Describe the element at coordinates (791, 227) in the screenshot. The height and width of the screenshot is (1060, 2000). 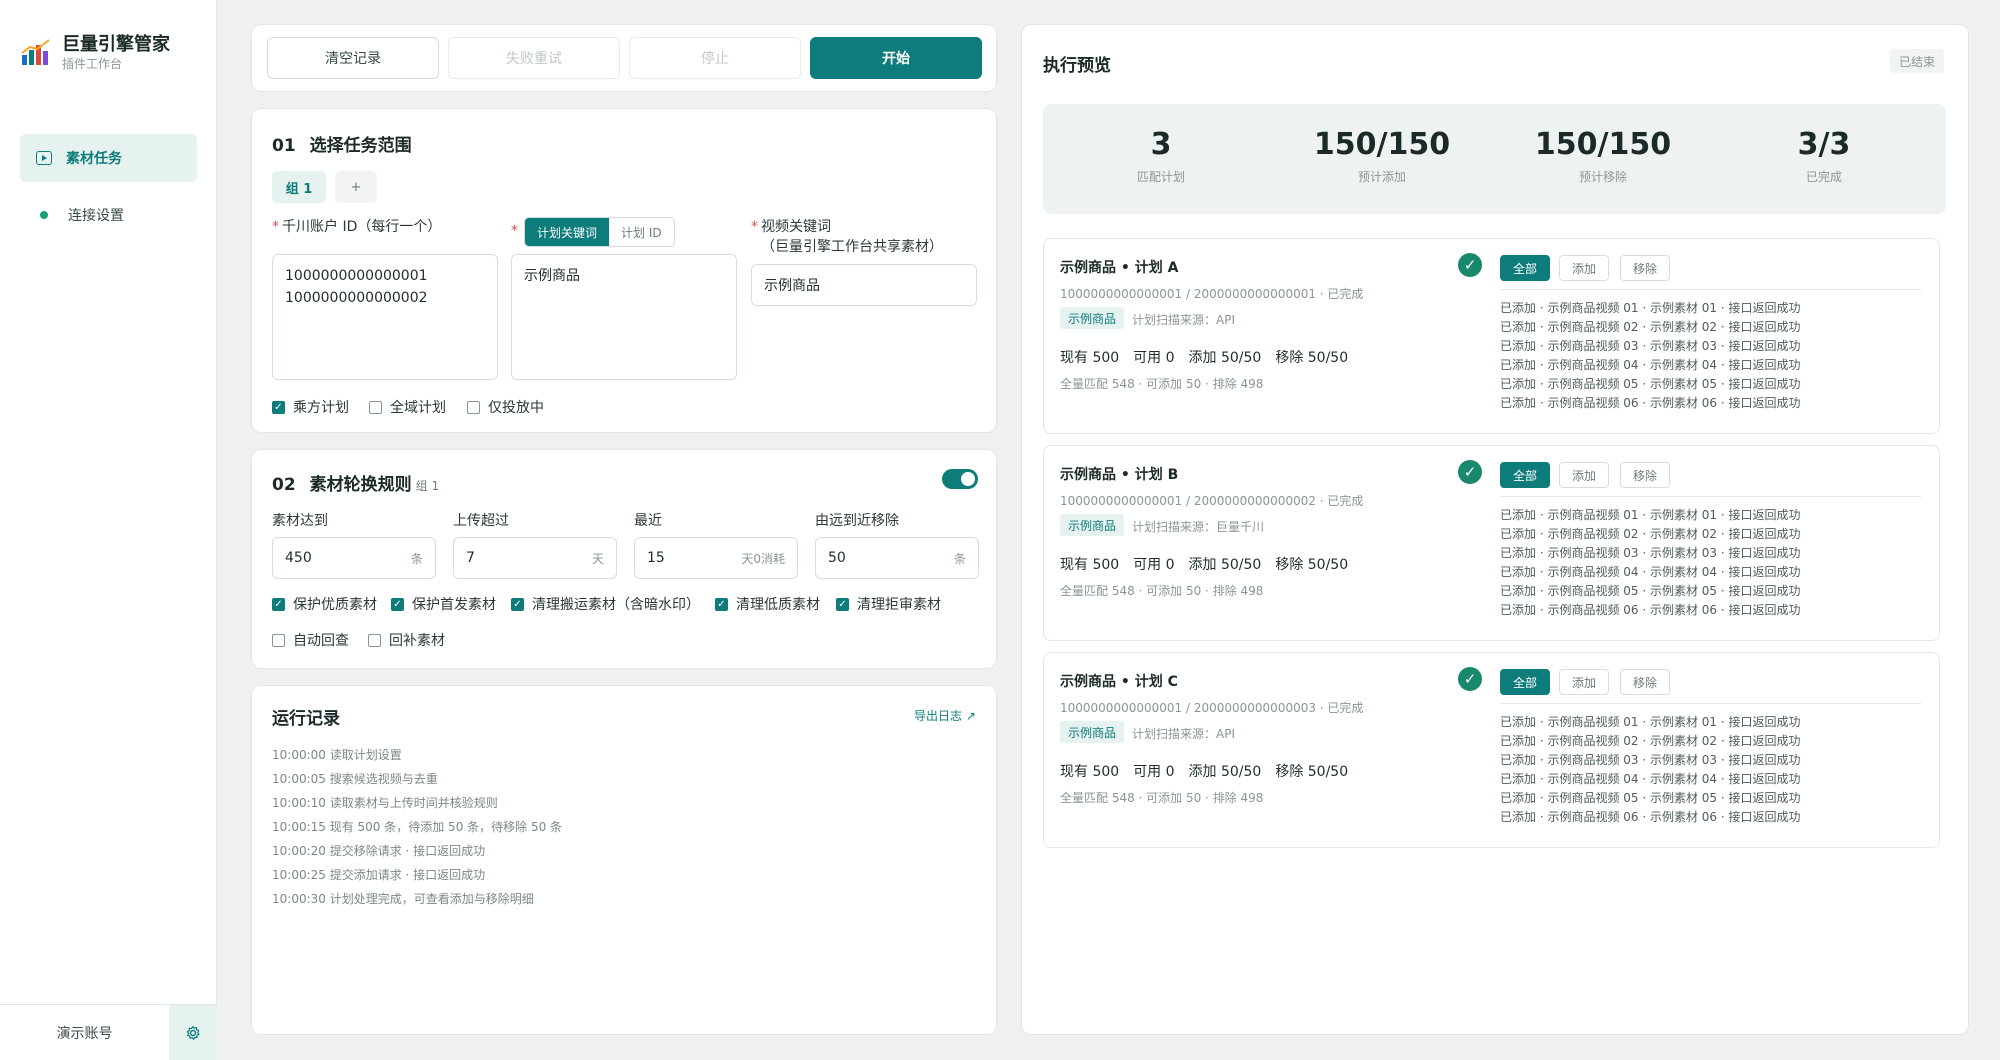
I see `video-keyword-label: * 视频关键词` at that location.